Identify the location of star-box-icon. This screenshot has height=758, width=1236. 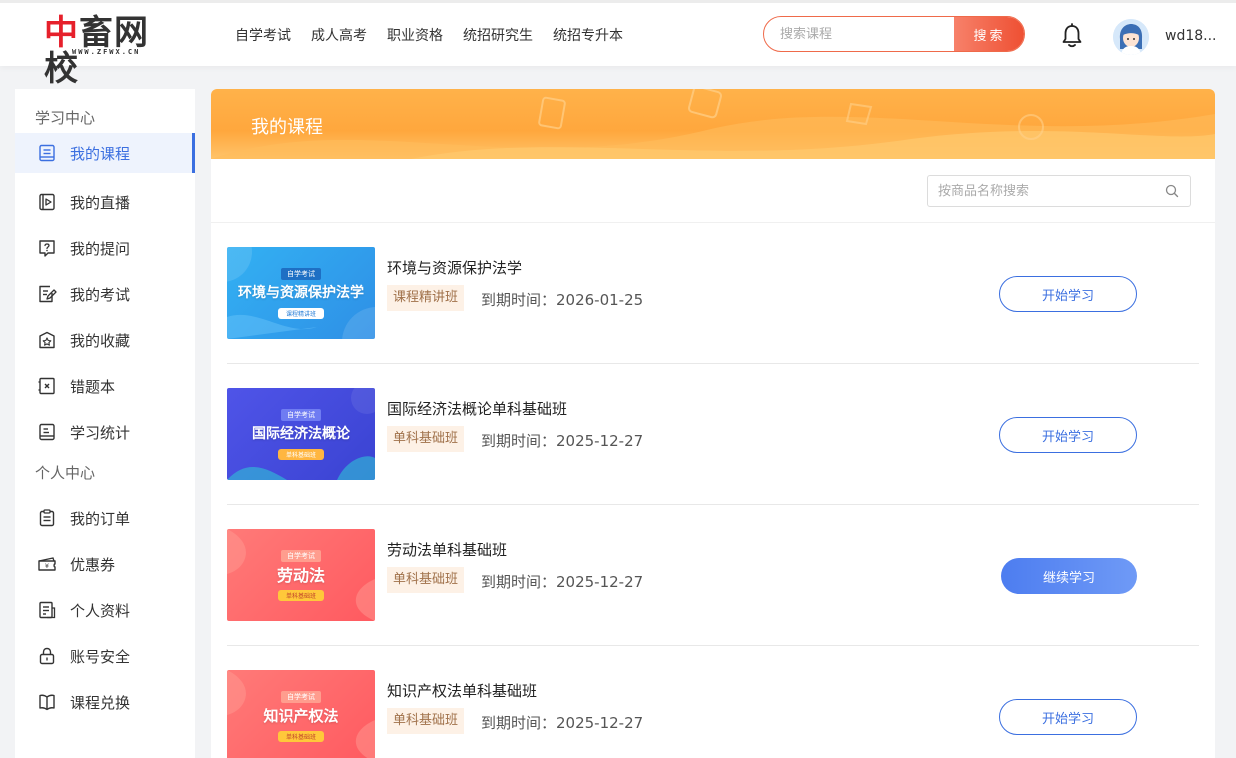
(47, 340).